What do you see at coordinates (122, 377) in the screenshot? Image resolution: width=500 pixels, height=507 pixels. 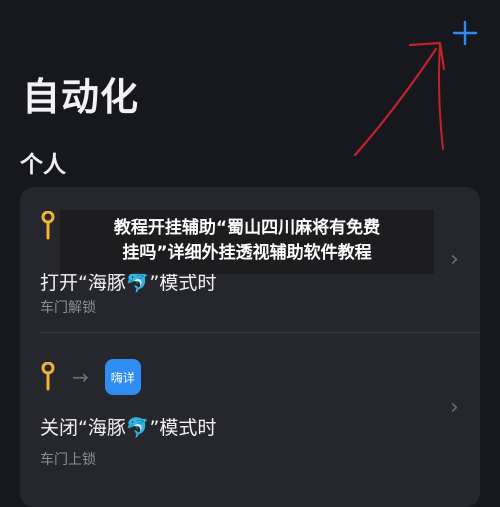 I see `app-icon: 嗨详` at bounding box center [122, 377].